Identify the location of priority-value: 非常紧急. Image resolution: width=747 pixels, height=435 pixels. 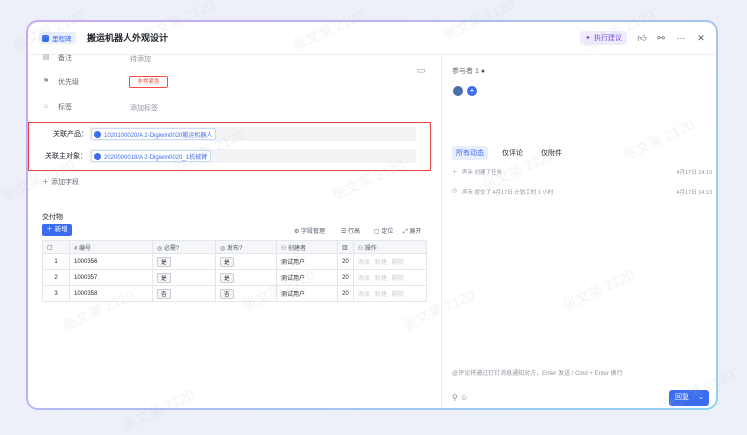
(148, 82).